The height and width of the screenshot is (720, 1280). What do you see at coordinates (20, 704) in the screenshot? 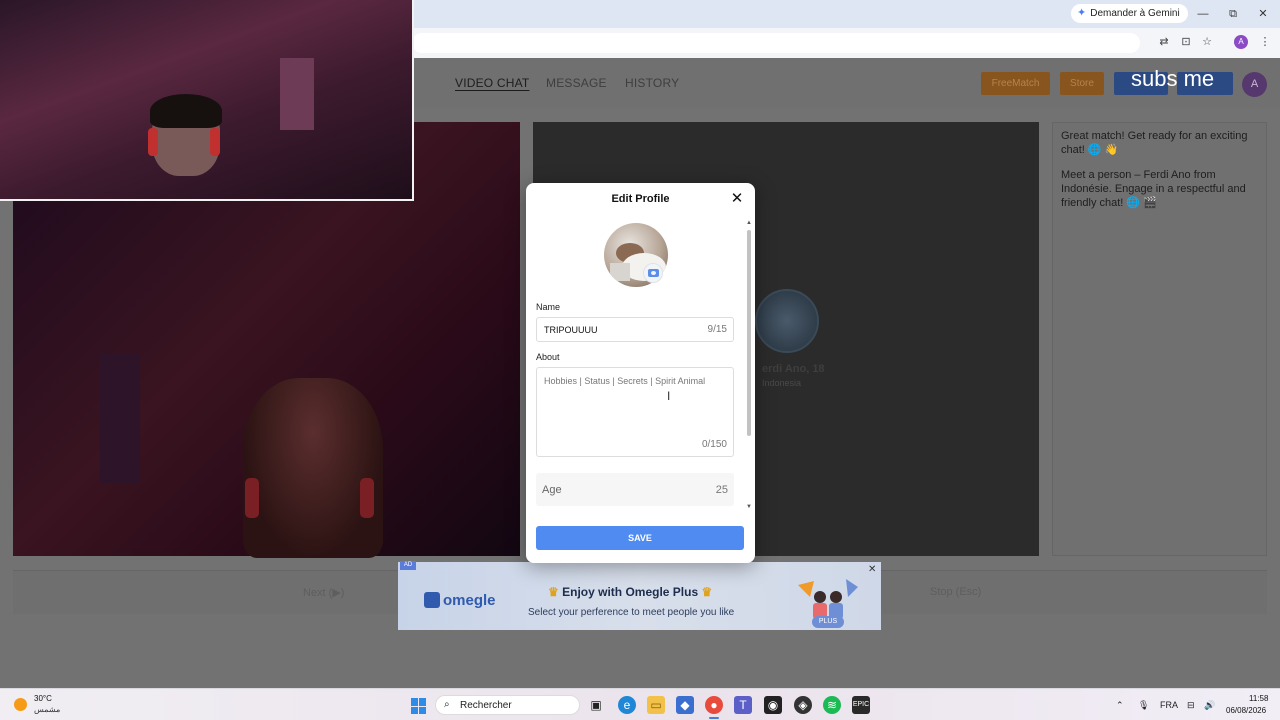
I see `sun-icon` at bounding box center [20, 704].